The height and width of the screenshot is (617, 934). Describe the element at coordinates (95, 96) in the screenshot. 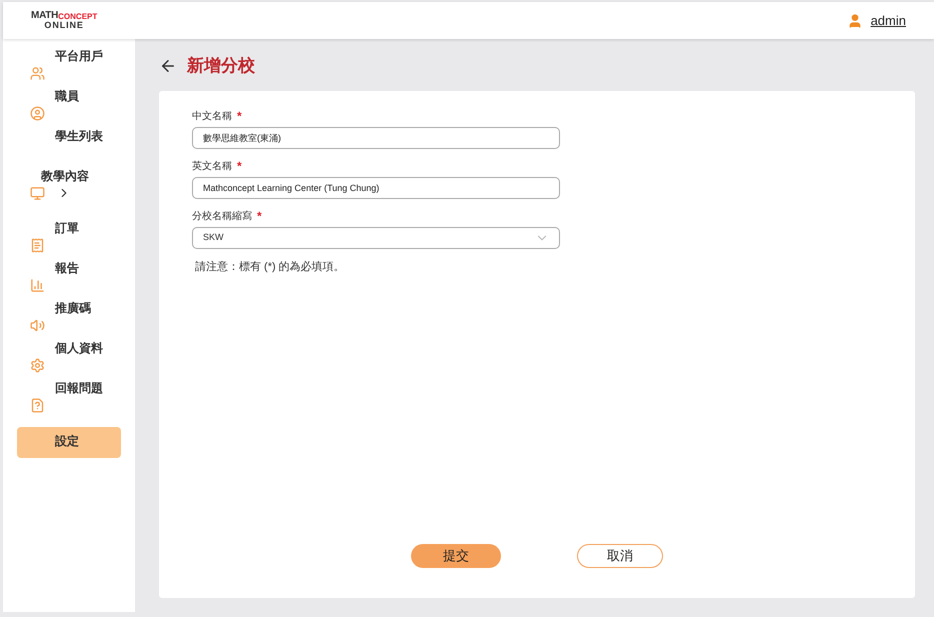

I see `sidebar-item: 職員` at that location.